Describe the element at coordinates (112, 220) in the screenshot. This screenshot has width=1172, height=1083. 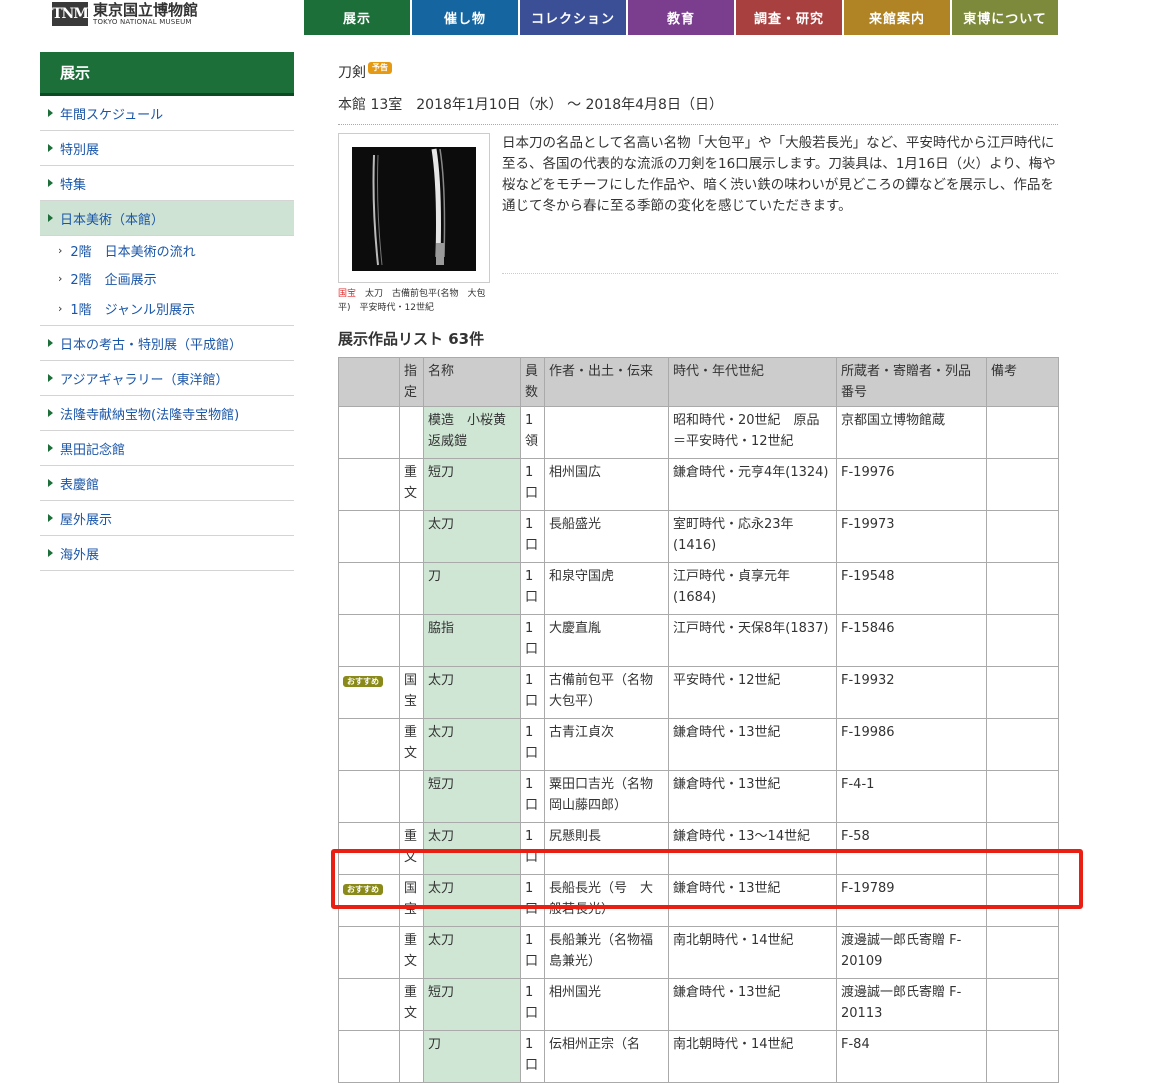
I see `sidebar-item-label: 日本美術（本館）` at that location.